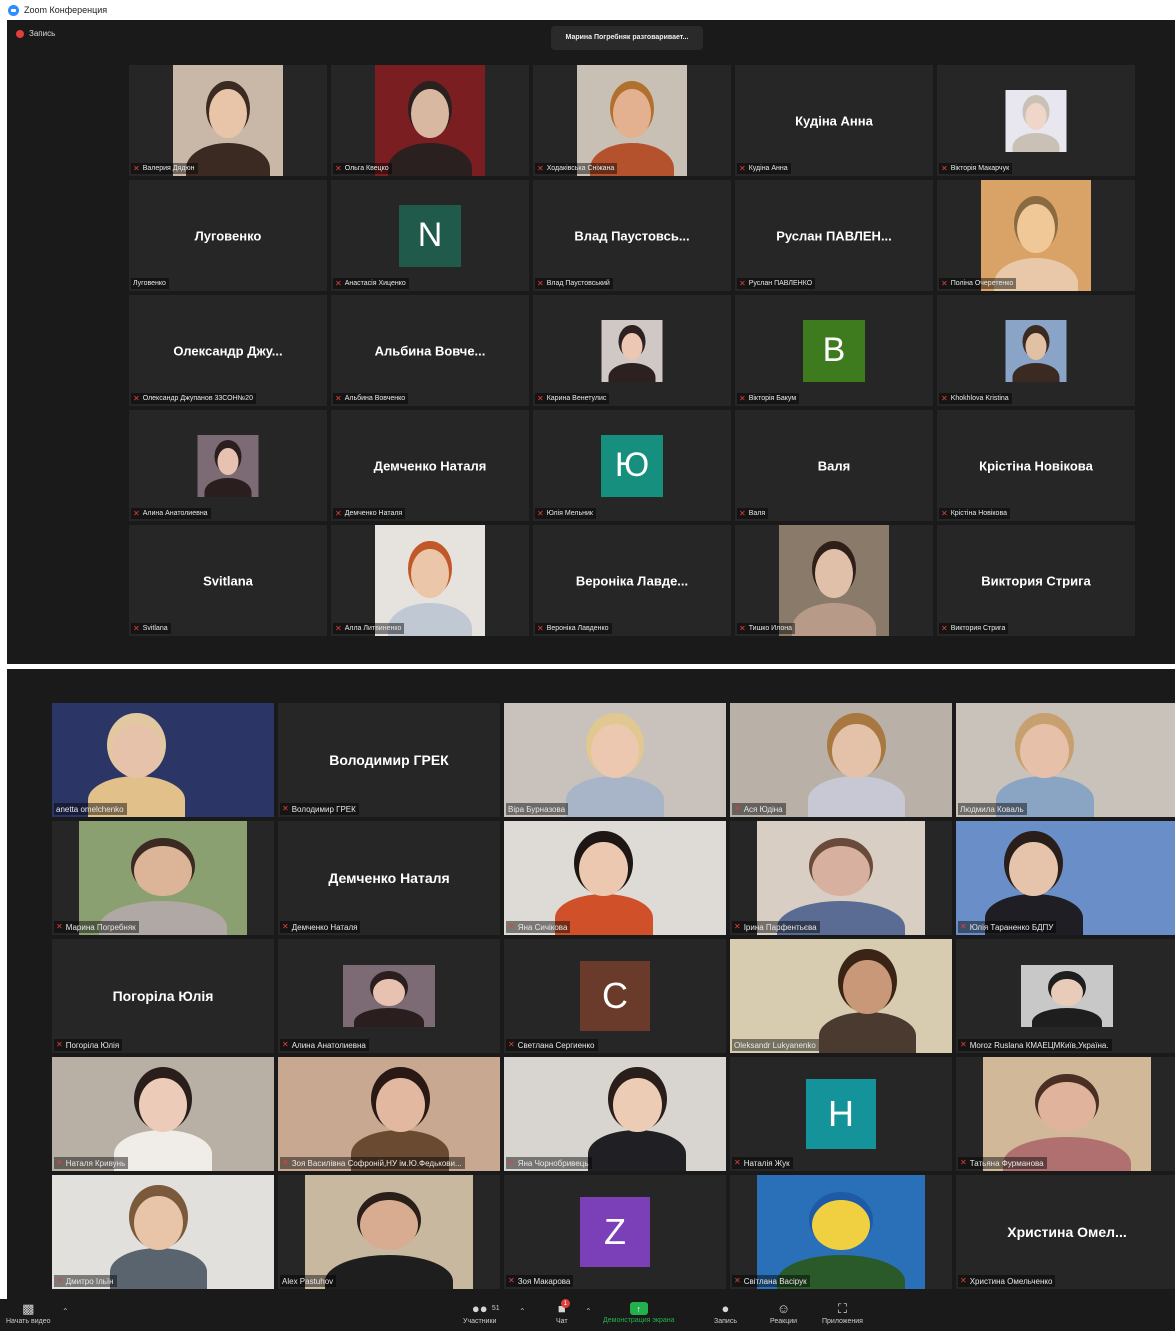 The width and height of the screenshot is (1175, 1331). I want to click on participant-tile-8: ✕ Яна Сичікова, so click(615, 878).